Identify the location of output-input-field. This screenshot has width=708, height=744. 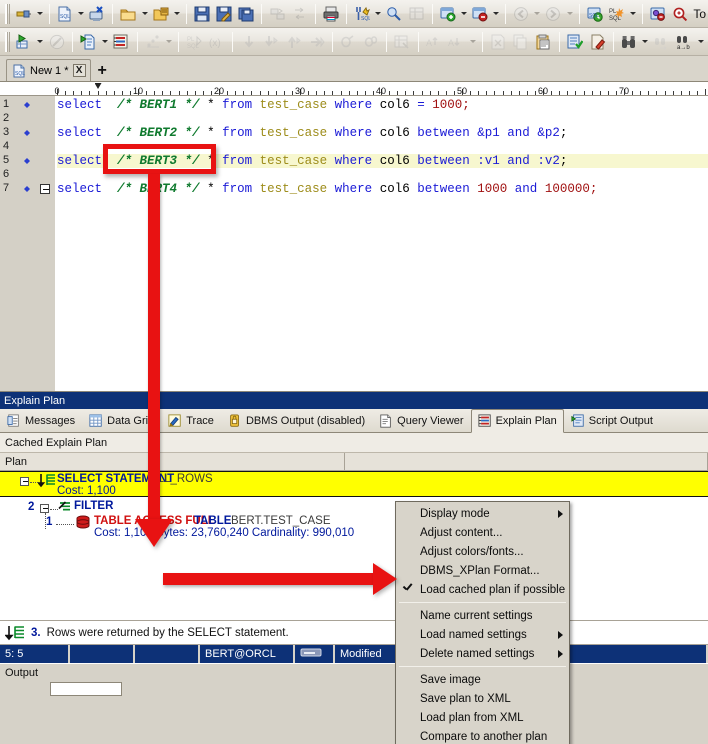
(86, 689).